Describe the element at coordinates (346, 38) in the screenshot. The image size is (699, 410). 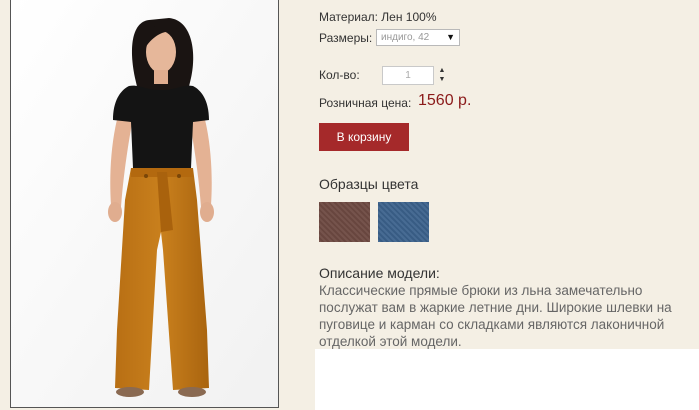
I see `sizes-label: Размеры:` at that location.